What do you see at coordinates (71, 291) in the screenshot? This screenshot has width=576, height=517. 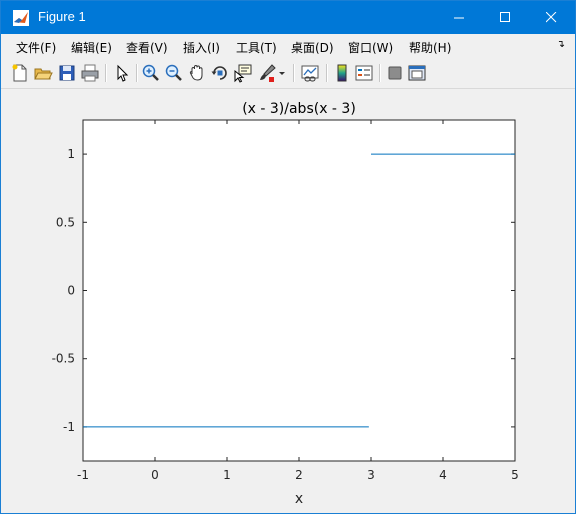 I see `y-tick-label: 0` at bounding box center [71, 291].